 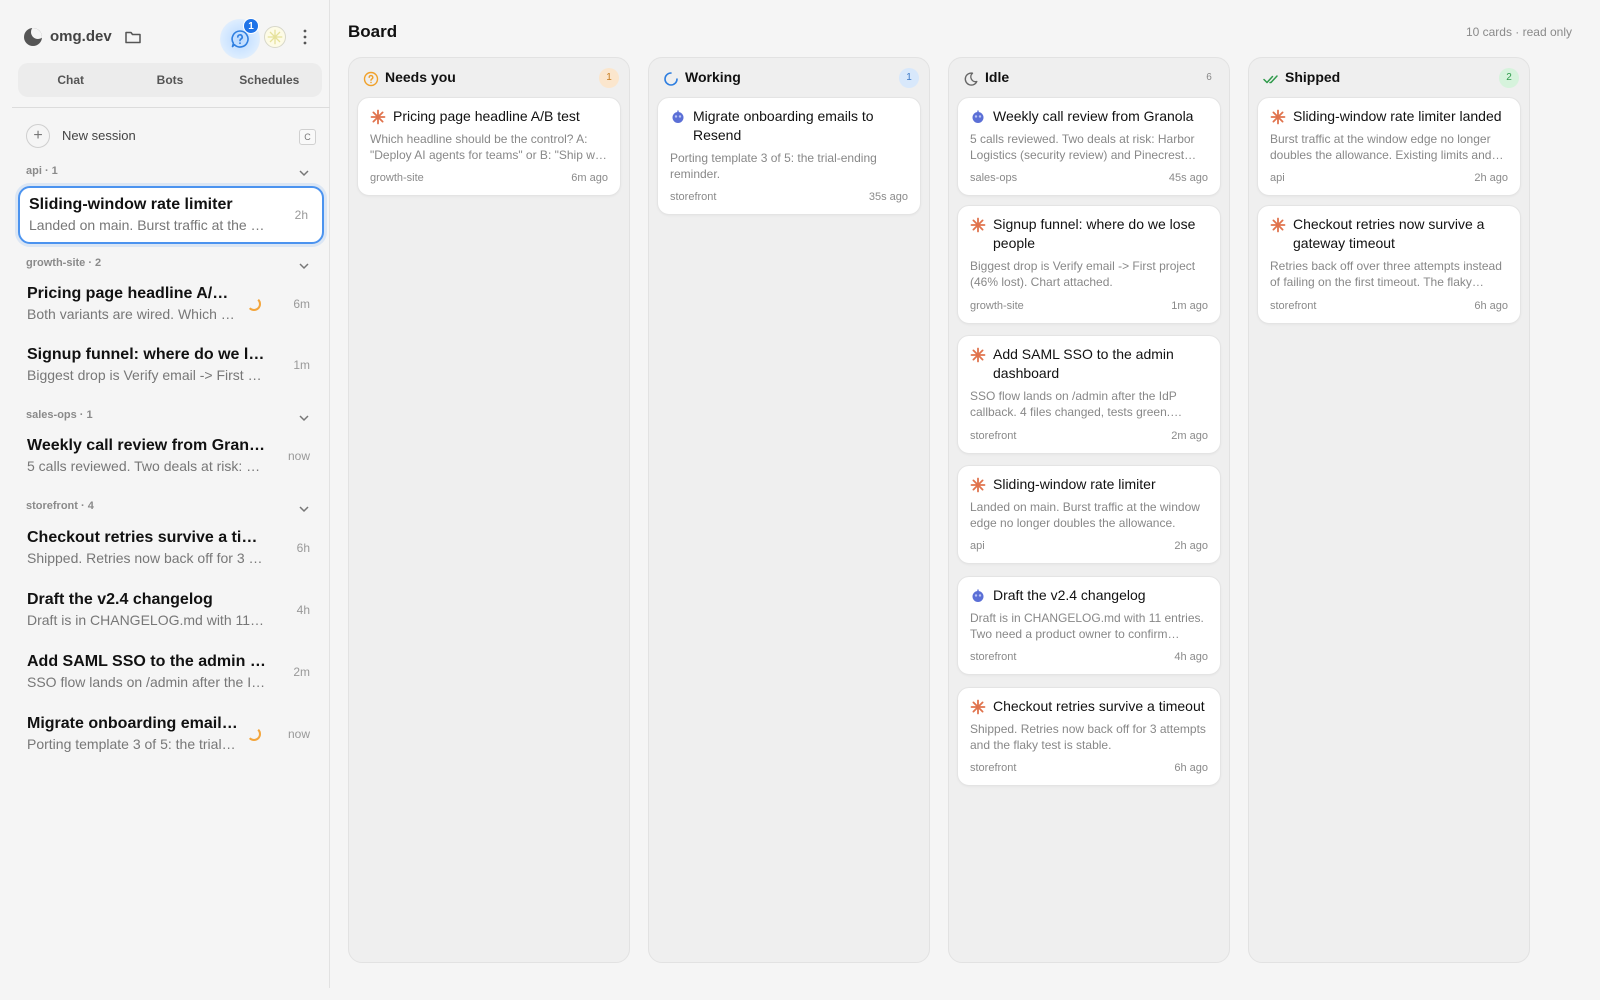 What do you see at coordinates (305, 37) in the screenshot?
I see `more-vertical-icon` at bounding box center [305, 37].